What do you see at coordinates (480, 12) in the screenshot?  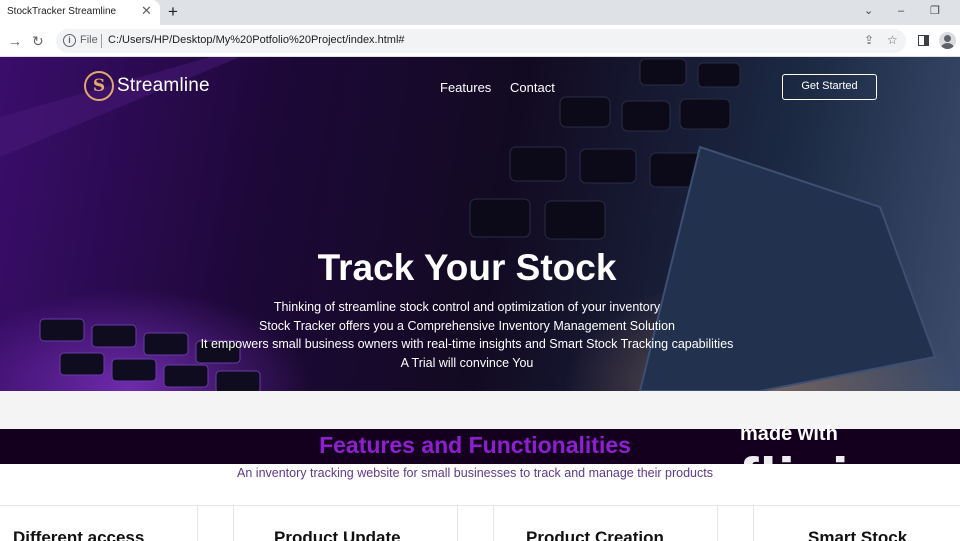 I see `tab-bar: StockTracker Streamline ✕ + ⌄ – ❐` at bounding box center [480, 12].